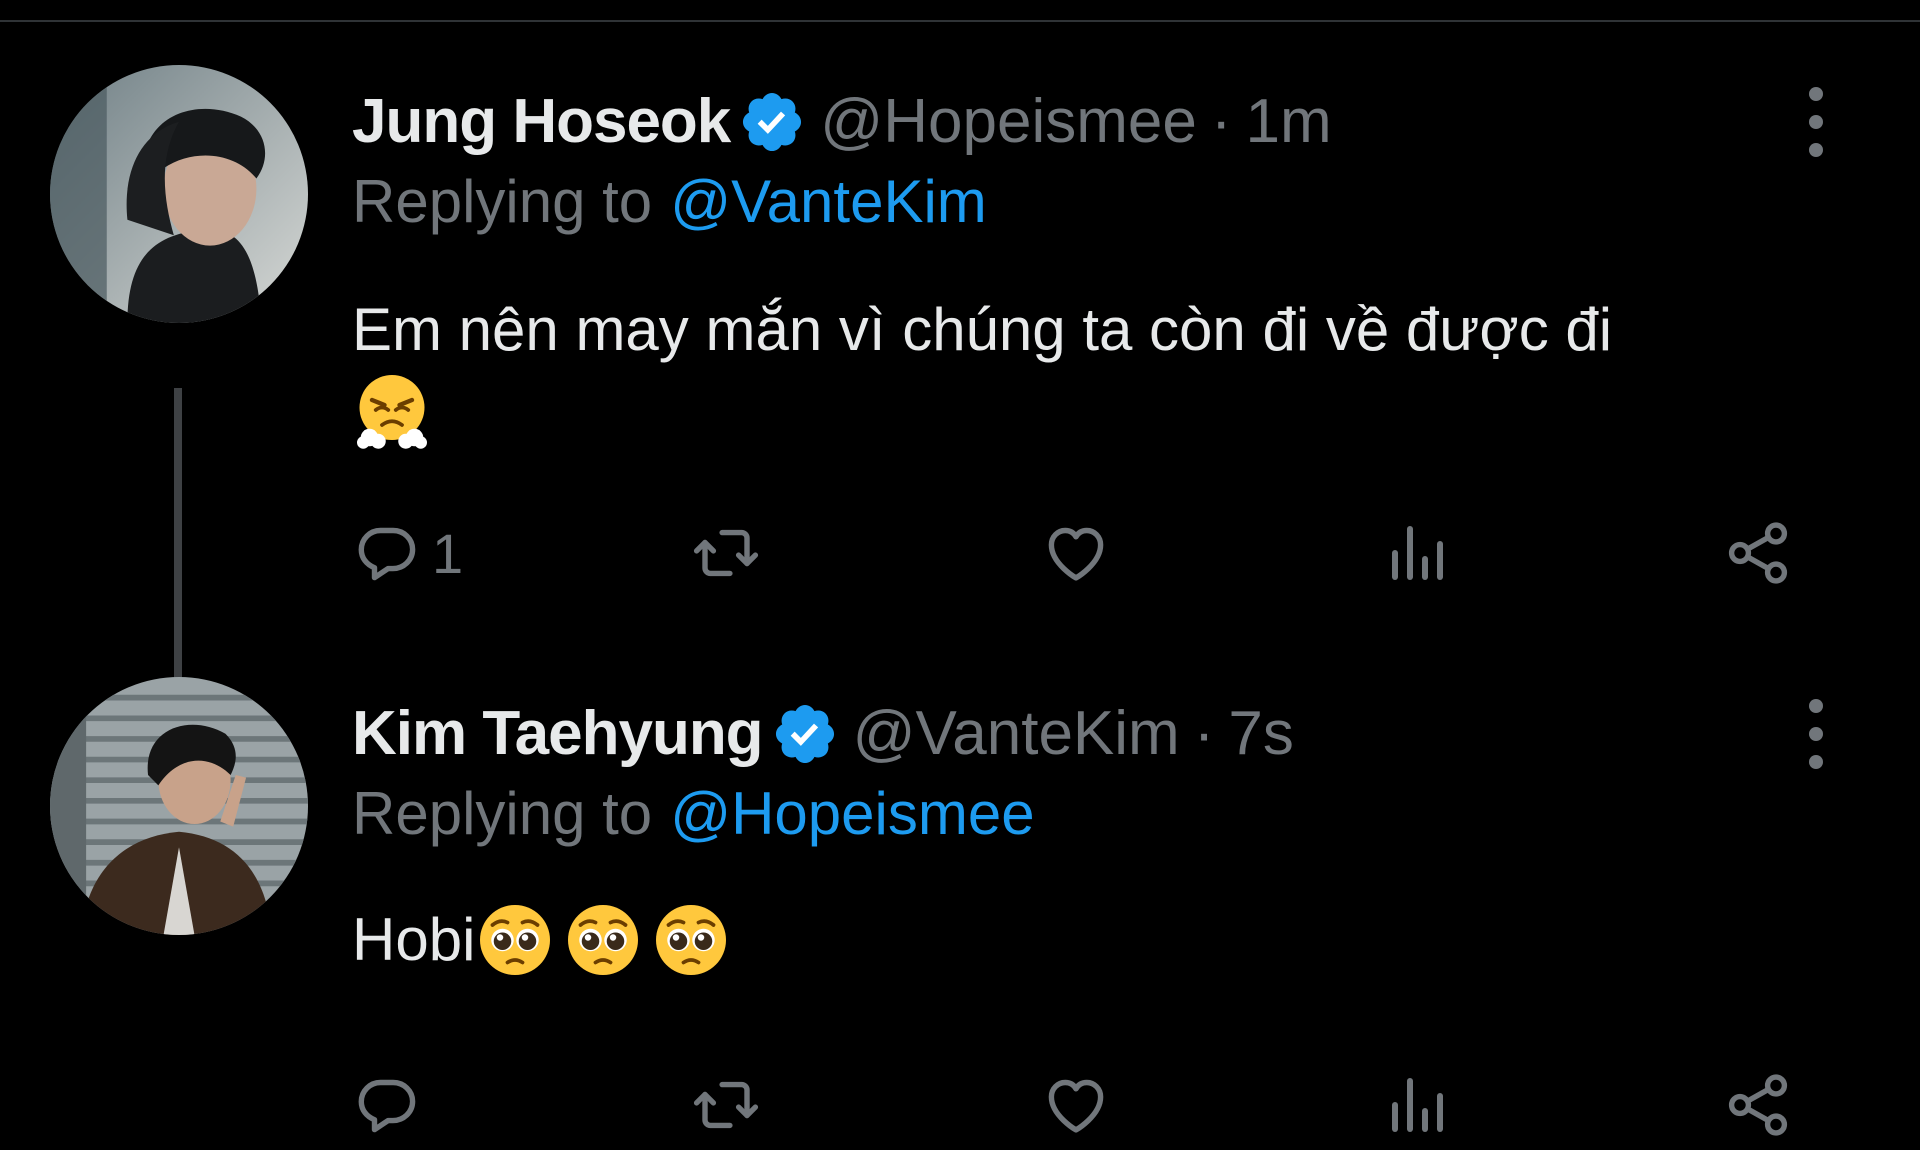 This screenshot has height=1150, width=1920. I want to click on replying-to: Replying to @VanteKim, so click(669, 202).